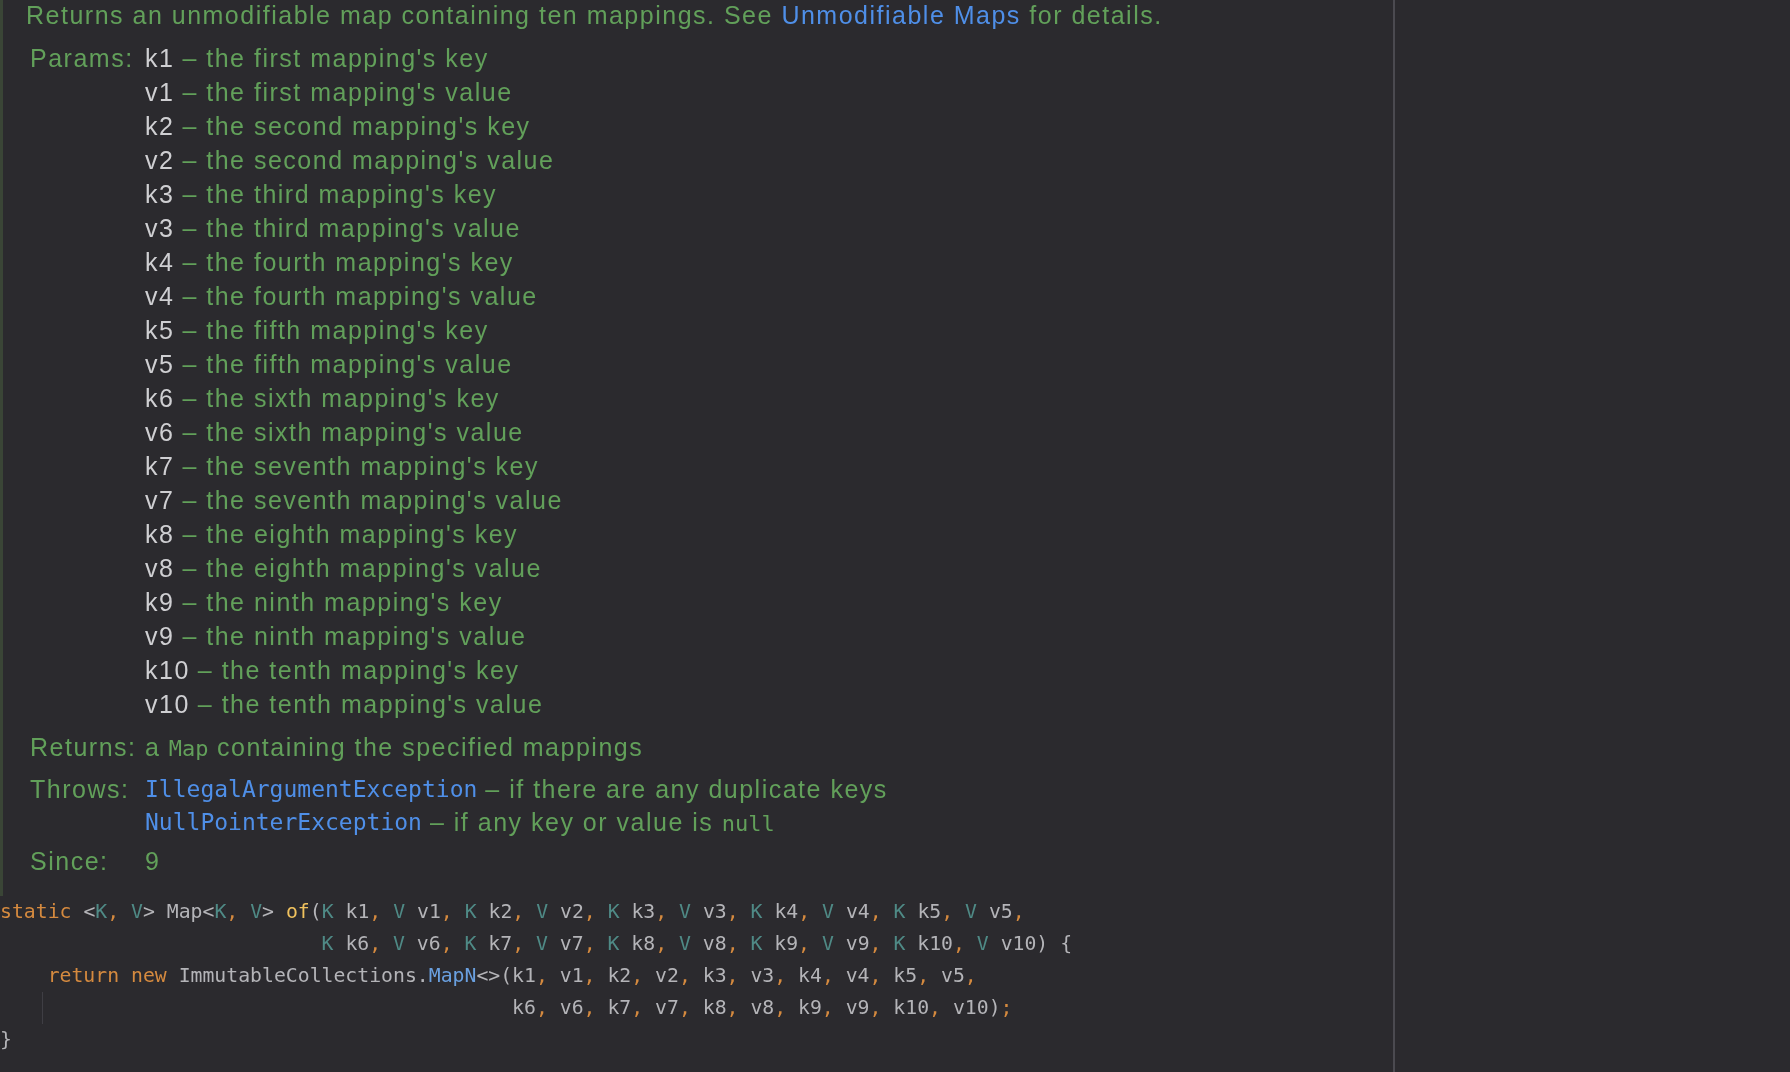 The width and height of the screenshot is (1790, 1072). I want to click on description-text: Returns an unmodifiable map containing ten mappings. See Unmodifiable Maps for details., so click(595, 15).